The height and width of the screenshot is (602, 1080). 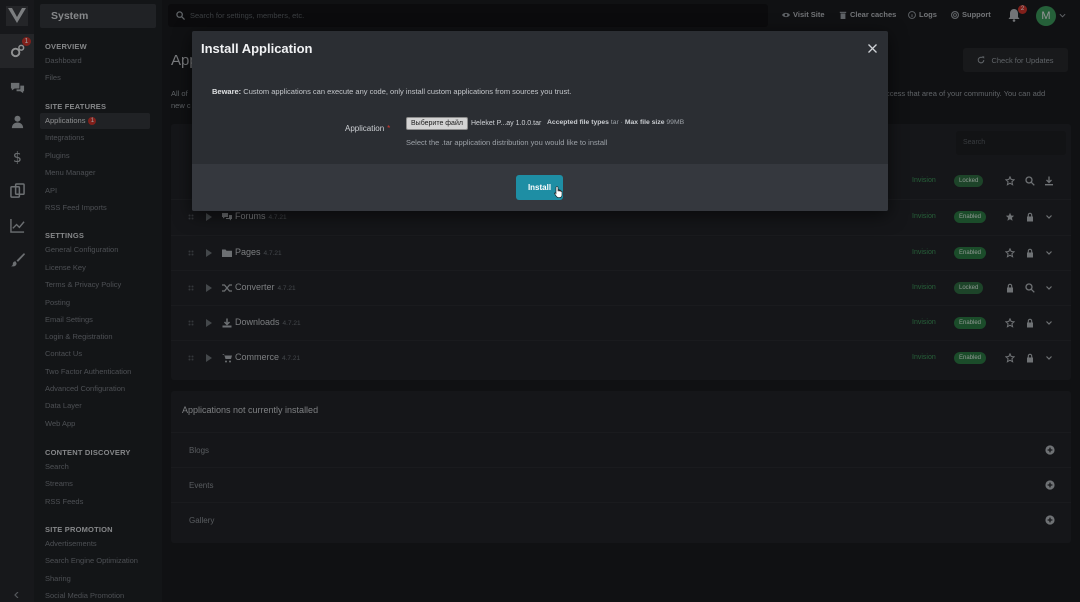 I want to click on hand-cursor-icon, so click(x=558, y=192).